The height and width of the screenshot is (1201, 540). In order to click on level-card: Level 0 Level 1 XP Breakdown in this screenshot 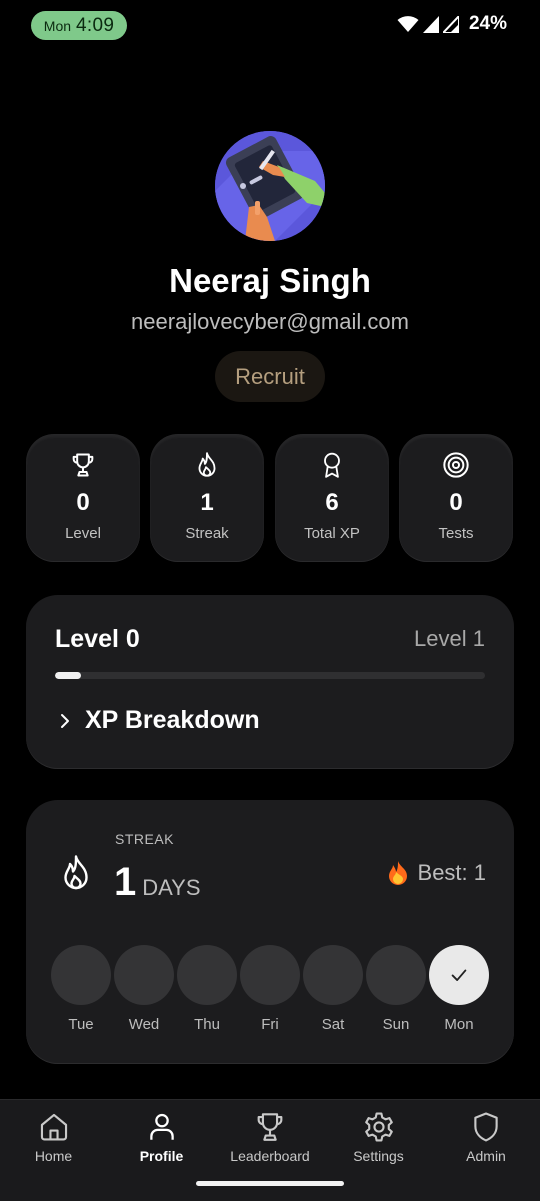, I will do `click(270, 682)`.